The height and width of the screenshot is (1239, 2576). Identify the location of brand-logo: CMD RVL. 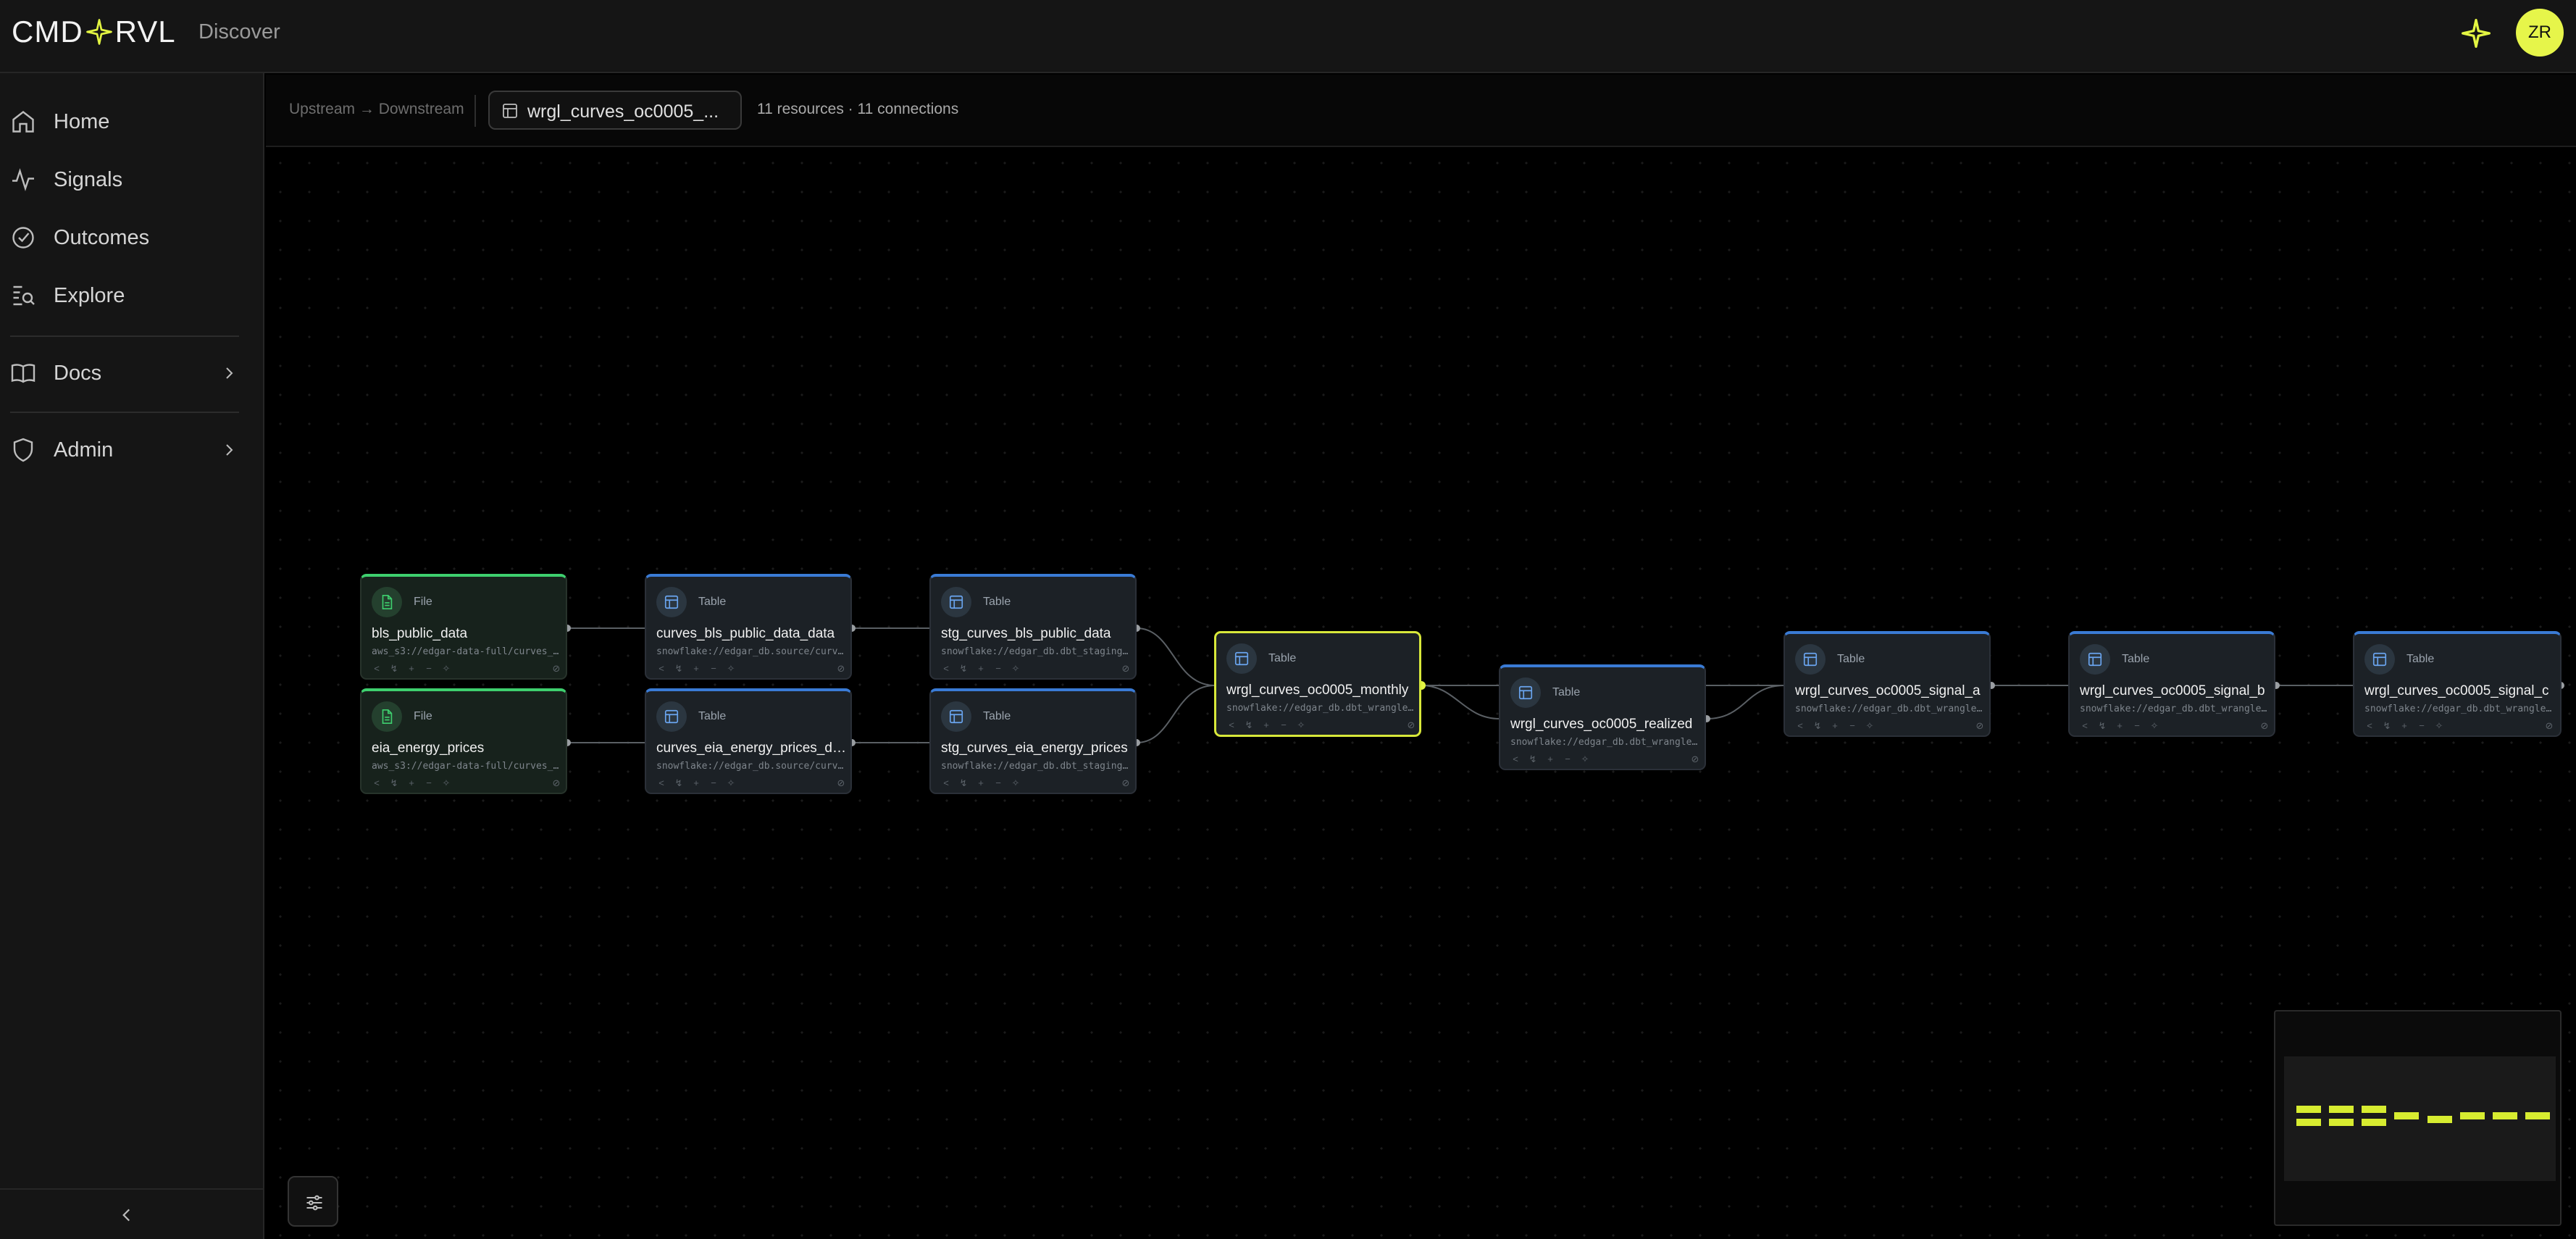
(94, 32).